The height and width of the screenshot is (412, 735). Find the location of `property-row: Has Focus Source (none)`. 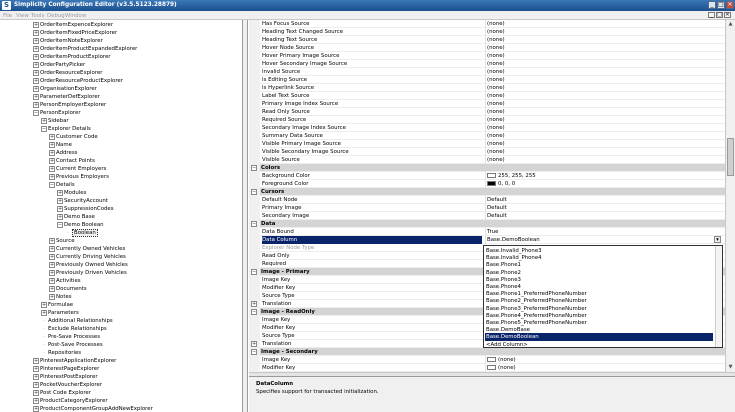

property-row: Has Focus Source (none) is located at coordinates (487, 24).